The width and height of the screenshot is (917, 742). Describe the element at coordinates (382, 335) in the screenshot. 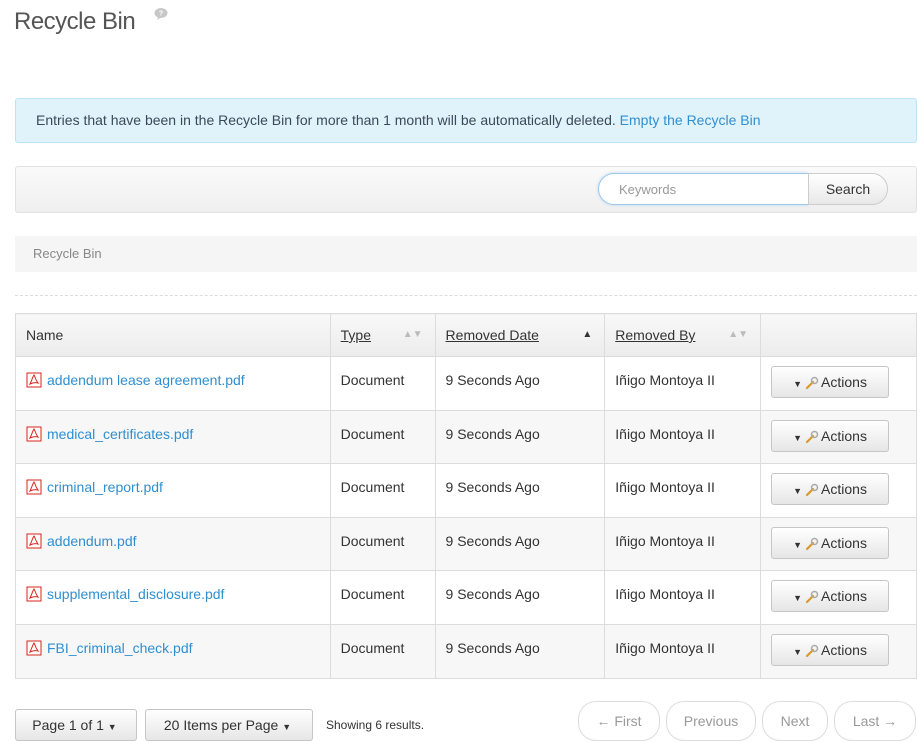

I see `column-header-type: Type ▲▼` at that location.